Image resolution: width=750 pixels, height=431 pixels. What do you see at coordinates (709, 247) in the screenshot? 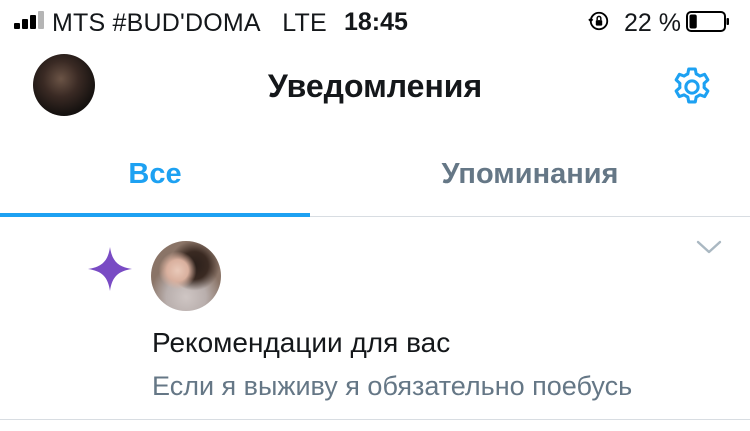
I see `chevron-down-icon` at bounding box center [709, 247].